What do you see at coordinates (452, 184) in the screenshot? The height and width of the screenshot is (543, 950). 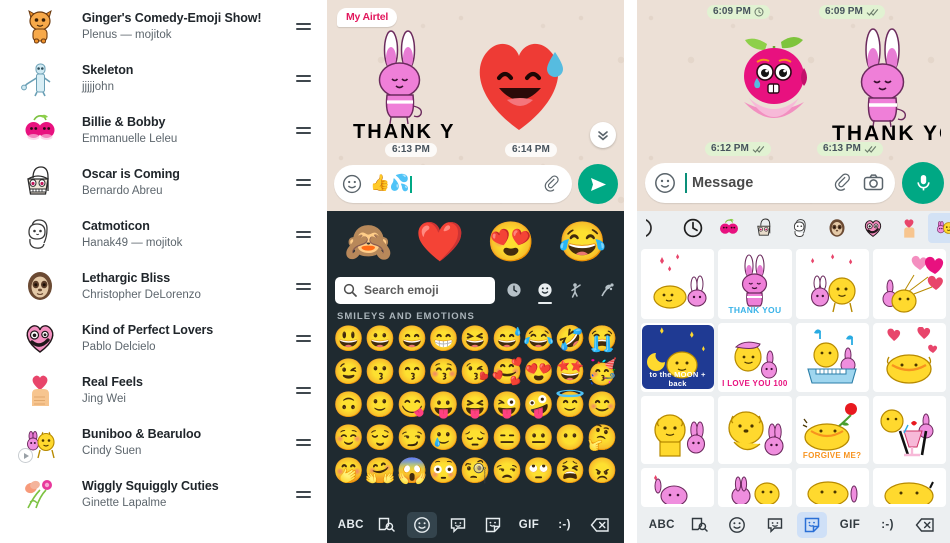 I see `message-input-value: 👍💦` at bounding box center [452, 184].